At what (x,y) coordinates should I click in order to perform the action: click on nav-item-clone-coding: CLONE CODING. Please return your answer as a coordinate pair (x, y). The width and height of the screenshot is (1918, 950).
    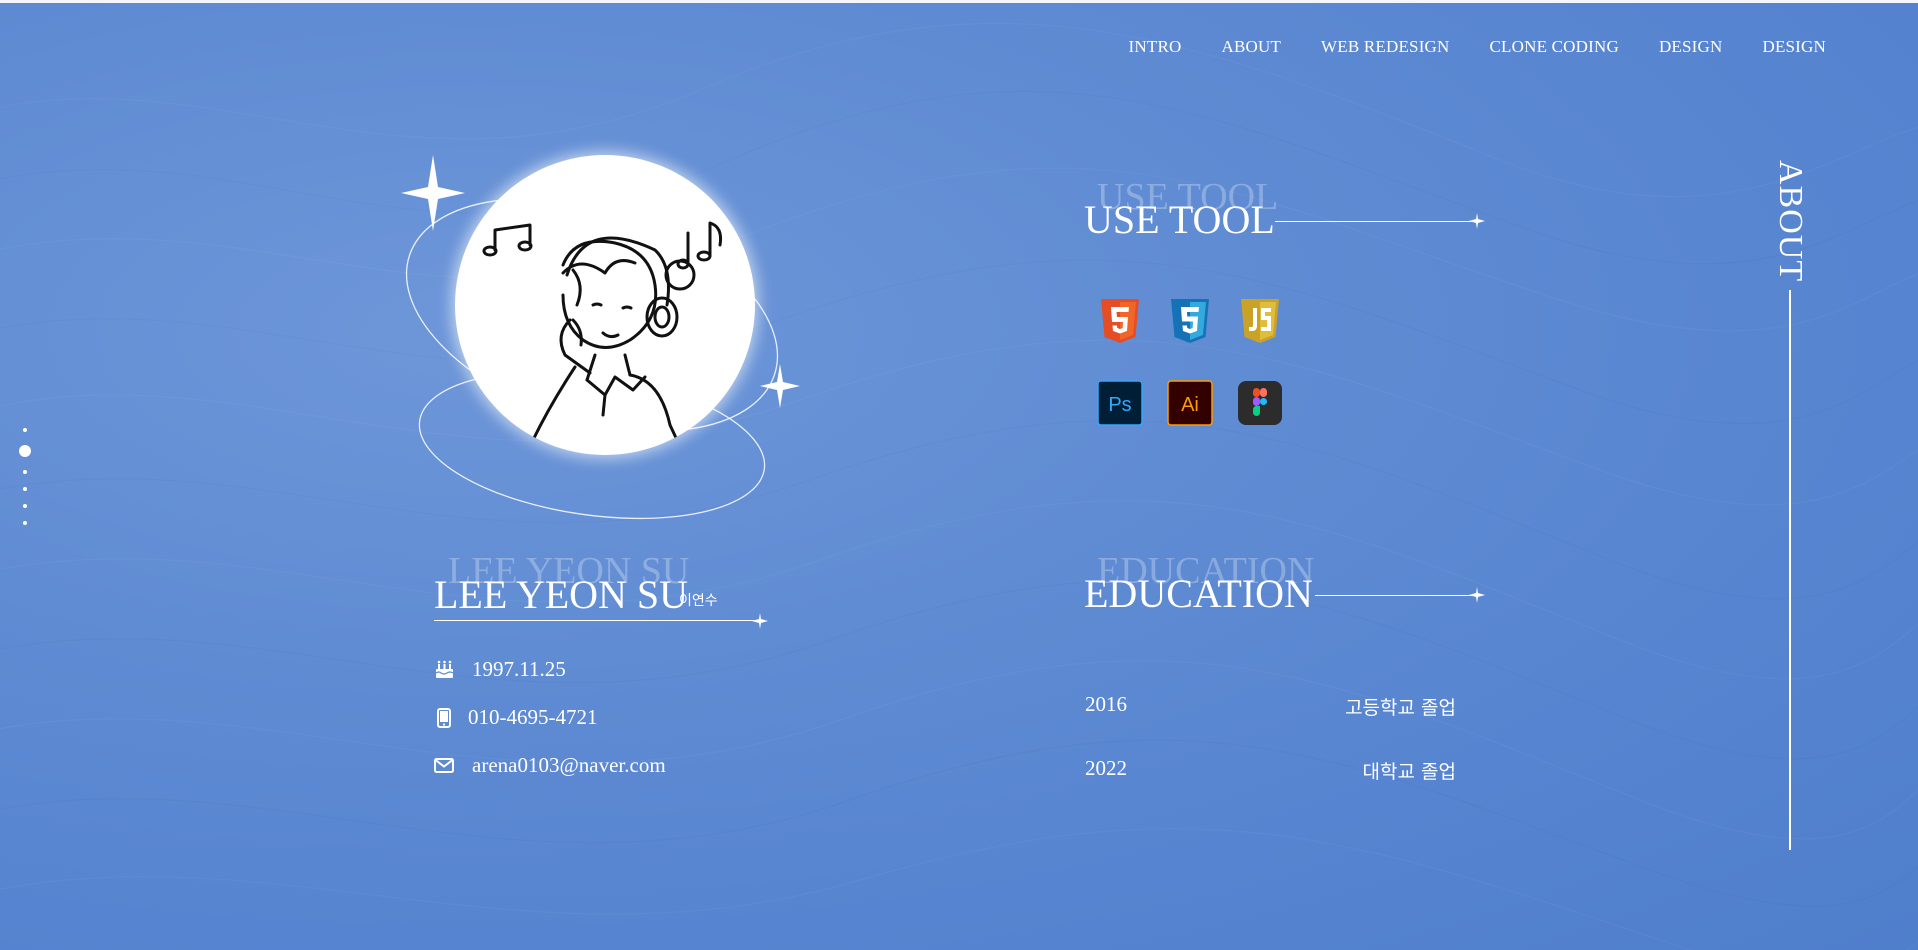
    Looking at the image, I should click on (1554, 47).